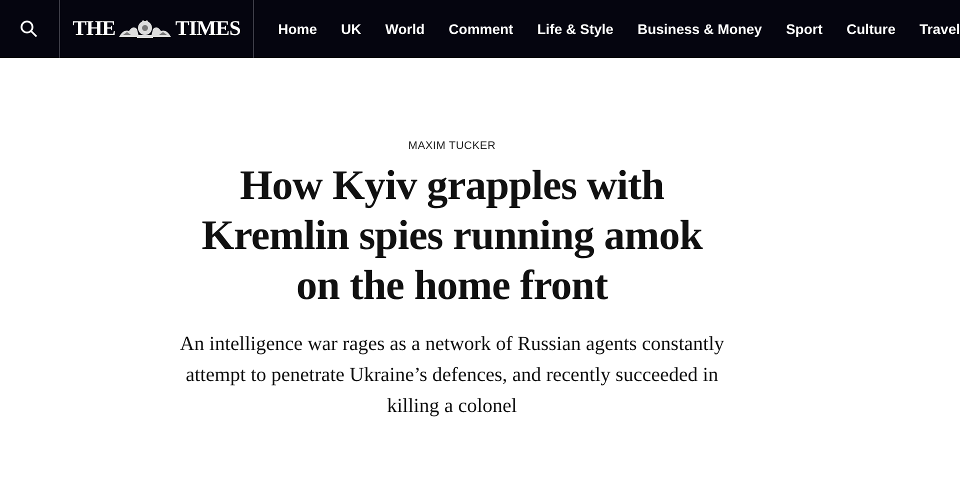 The height and width of the screenshot is (485, 960). I want to click on nav-link: Sport, so click(804, 29).